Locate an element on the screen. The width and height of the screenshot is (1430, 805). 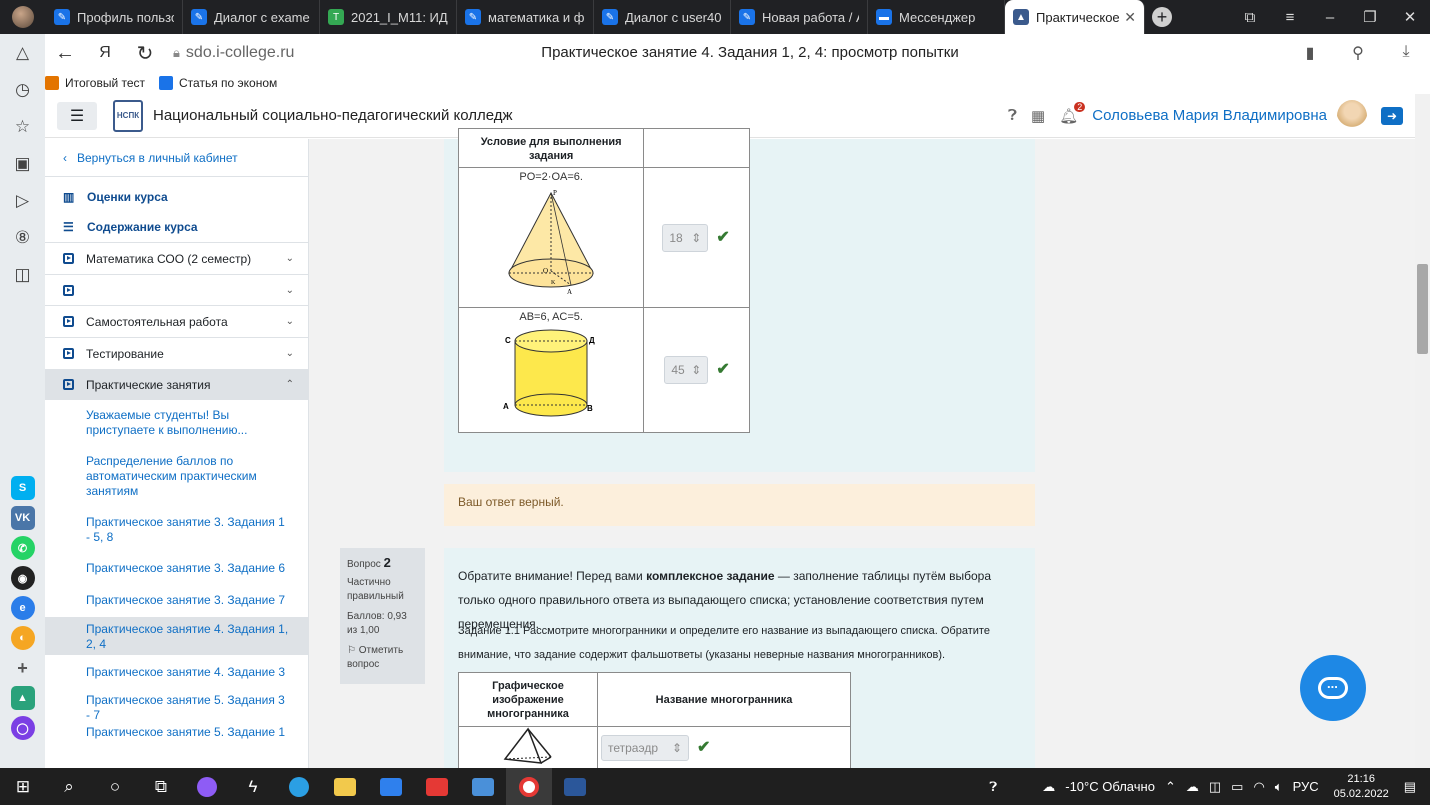
section-item: Математика СОО (2 семестр) ⌄ is located at coordinates (176, 259).